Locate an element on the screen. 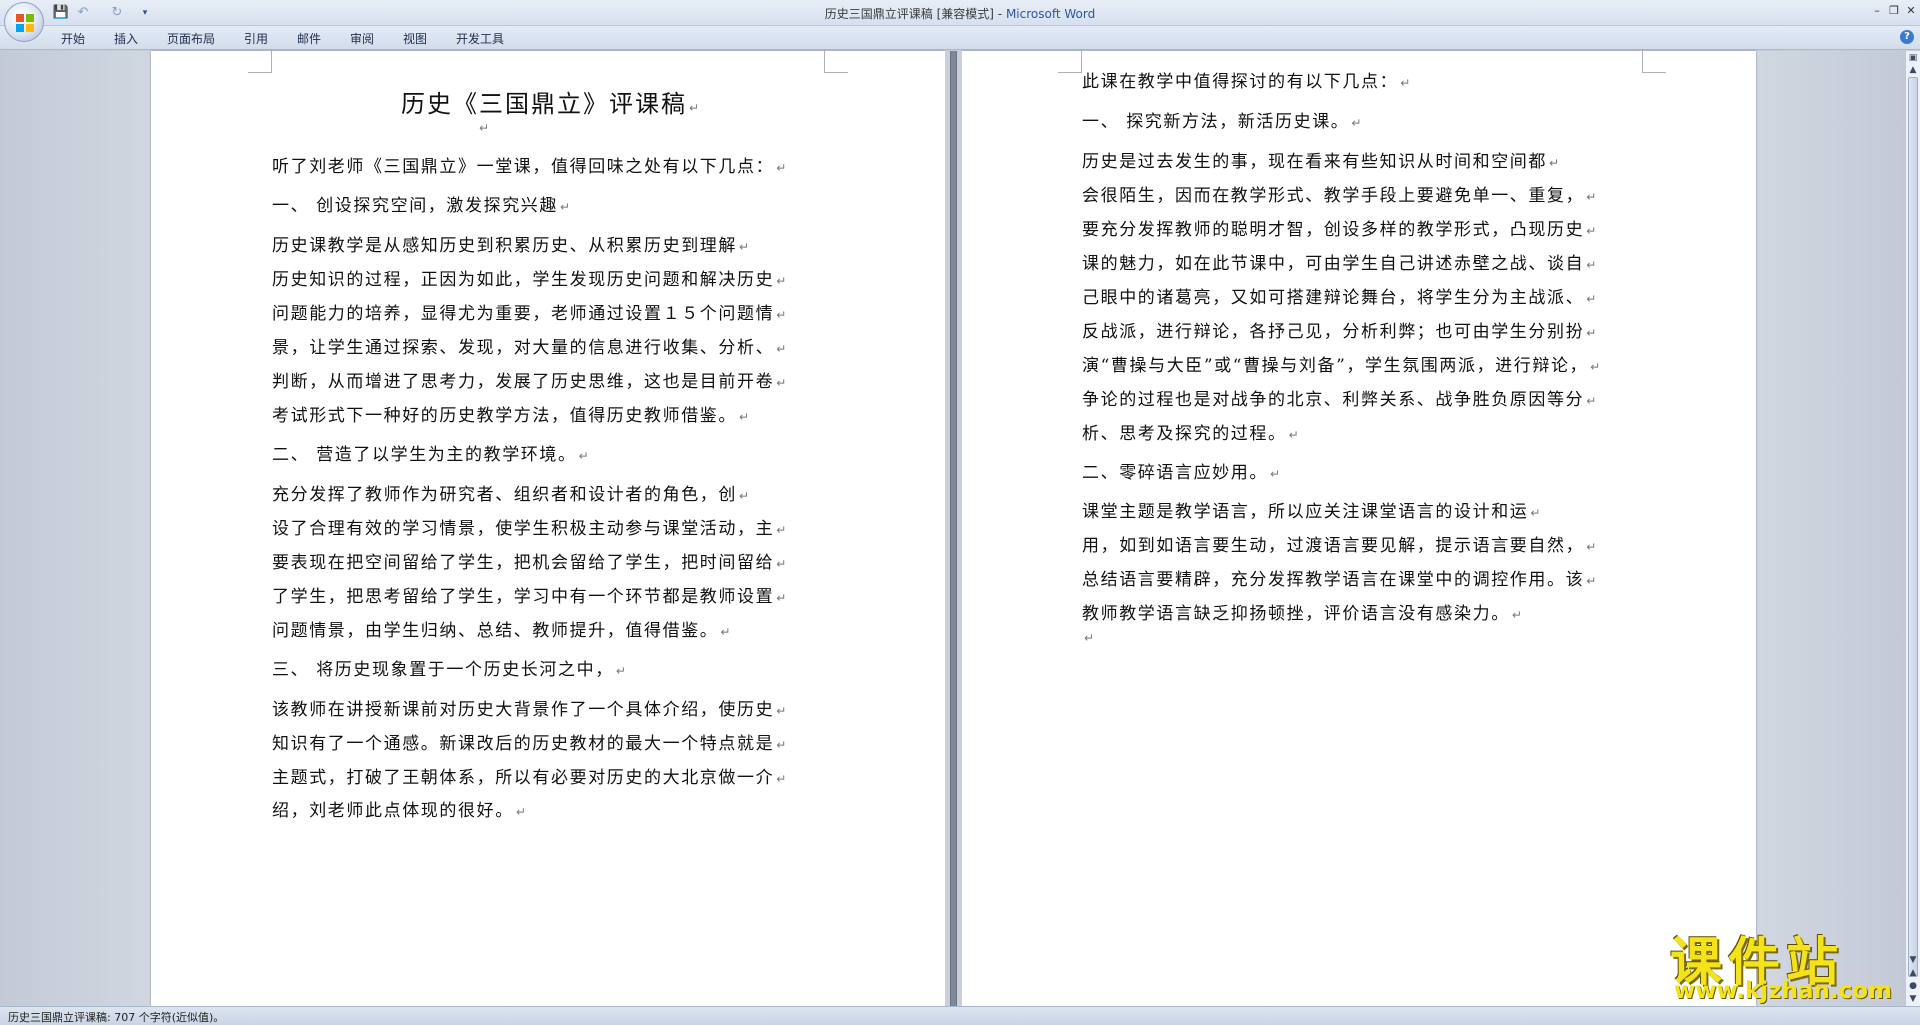  tab-page-layout: 页面布局 is located at coordinates (191, 38).